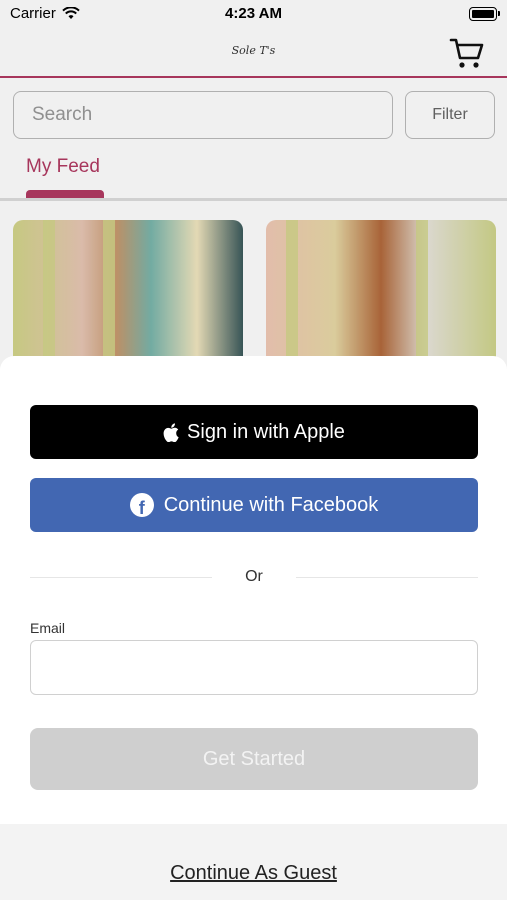 This screenshot has width=507, height=900. I want to click on facebook-button-label: Continue with Facebook, so click(271, 504).